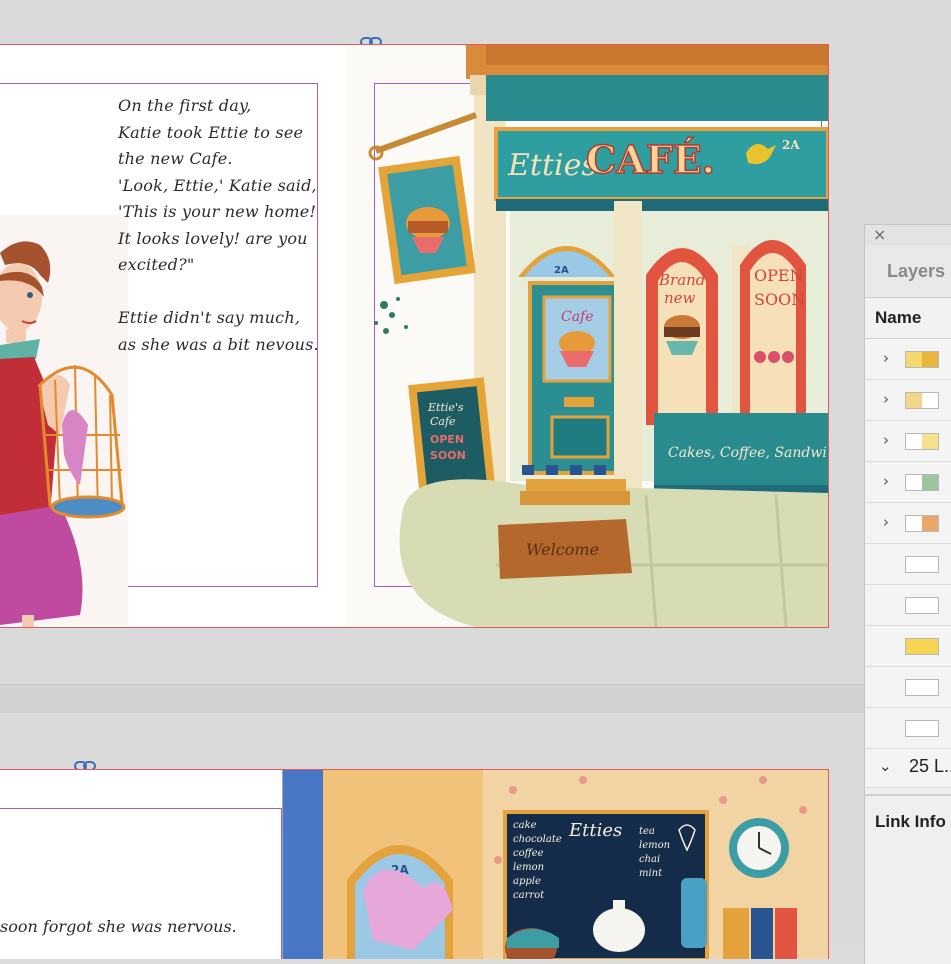 This screenshot has height=964, width=951. I want to click on layer-list: › › › › ›, so click(908, 544).